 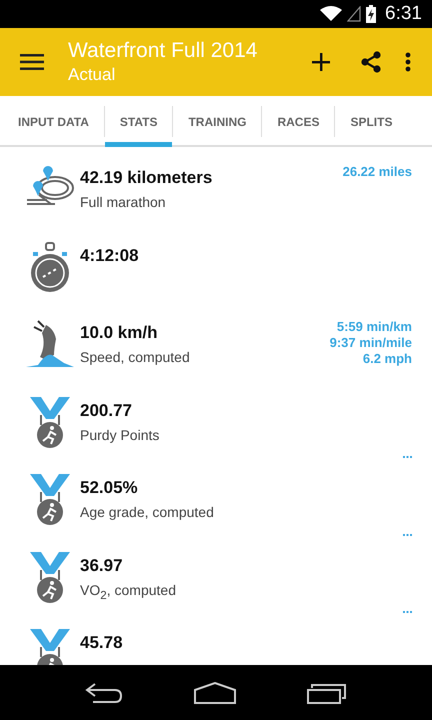 What do you see at coordinates (138, 121) in the screenshot?
I see `tab: STATS` at bounding box center [138, 121].